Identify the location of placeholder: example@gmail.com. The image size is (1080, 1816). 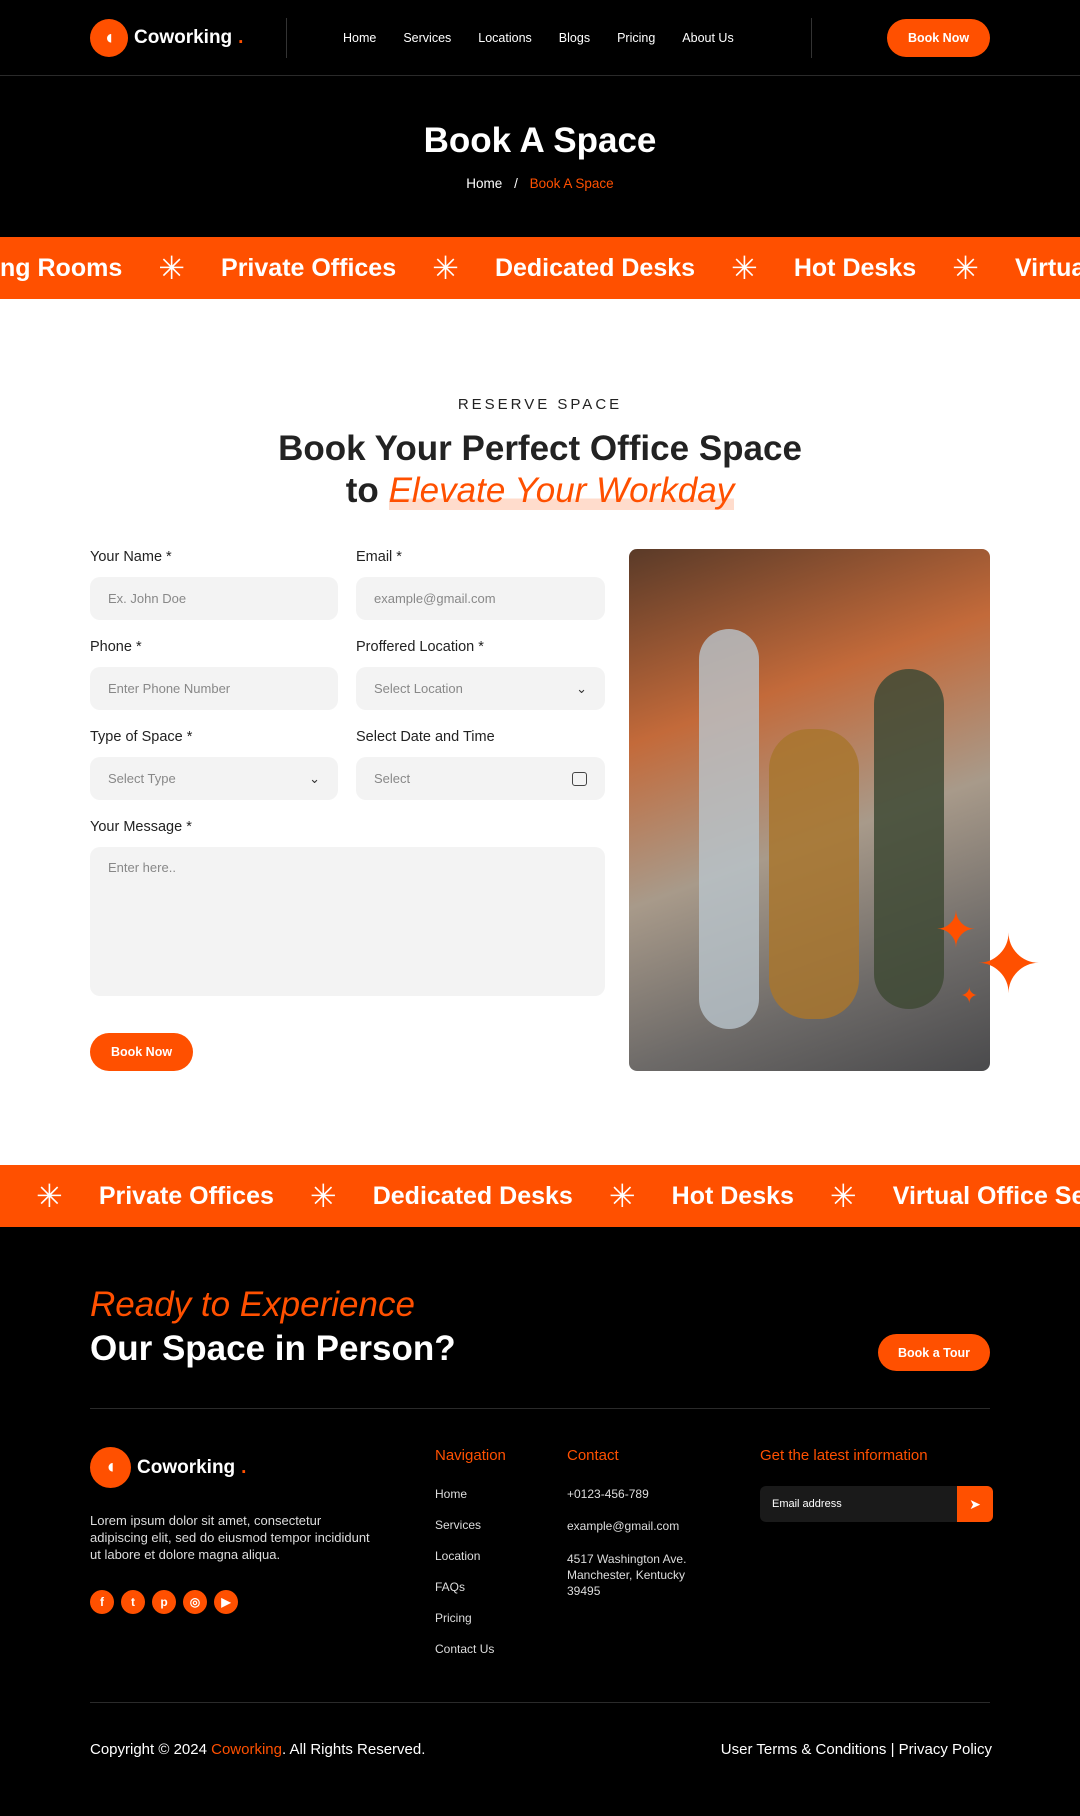
(435, 598).